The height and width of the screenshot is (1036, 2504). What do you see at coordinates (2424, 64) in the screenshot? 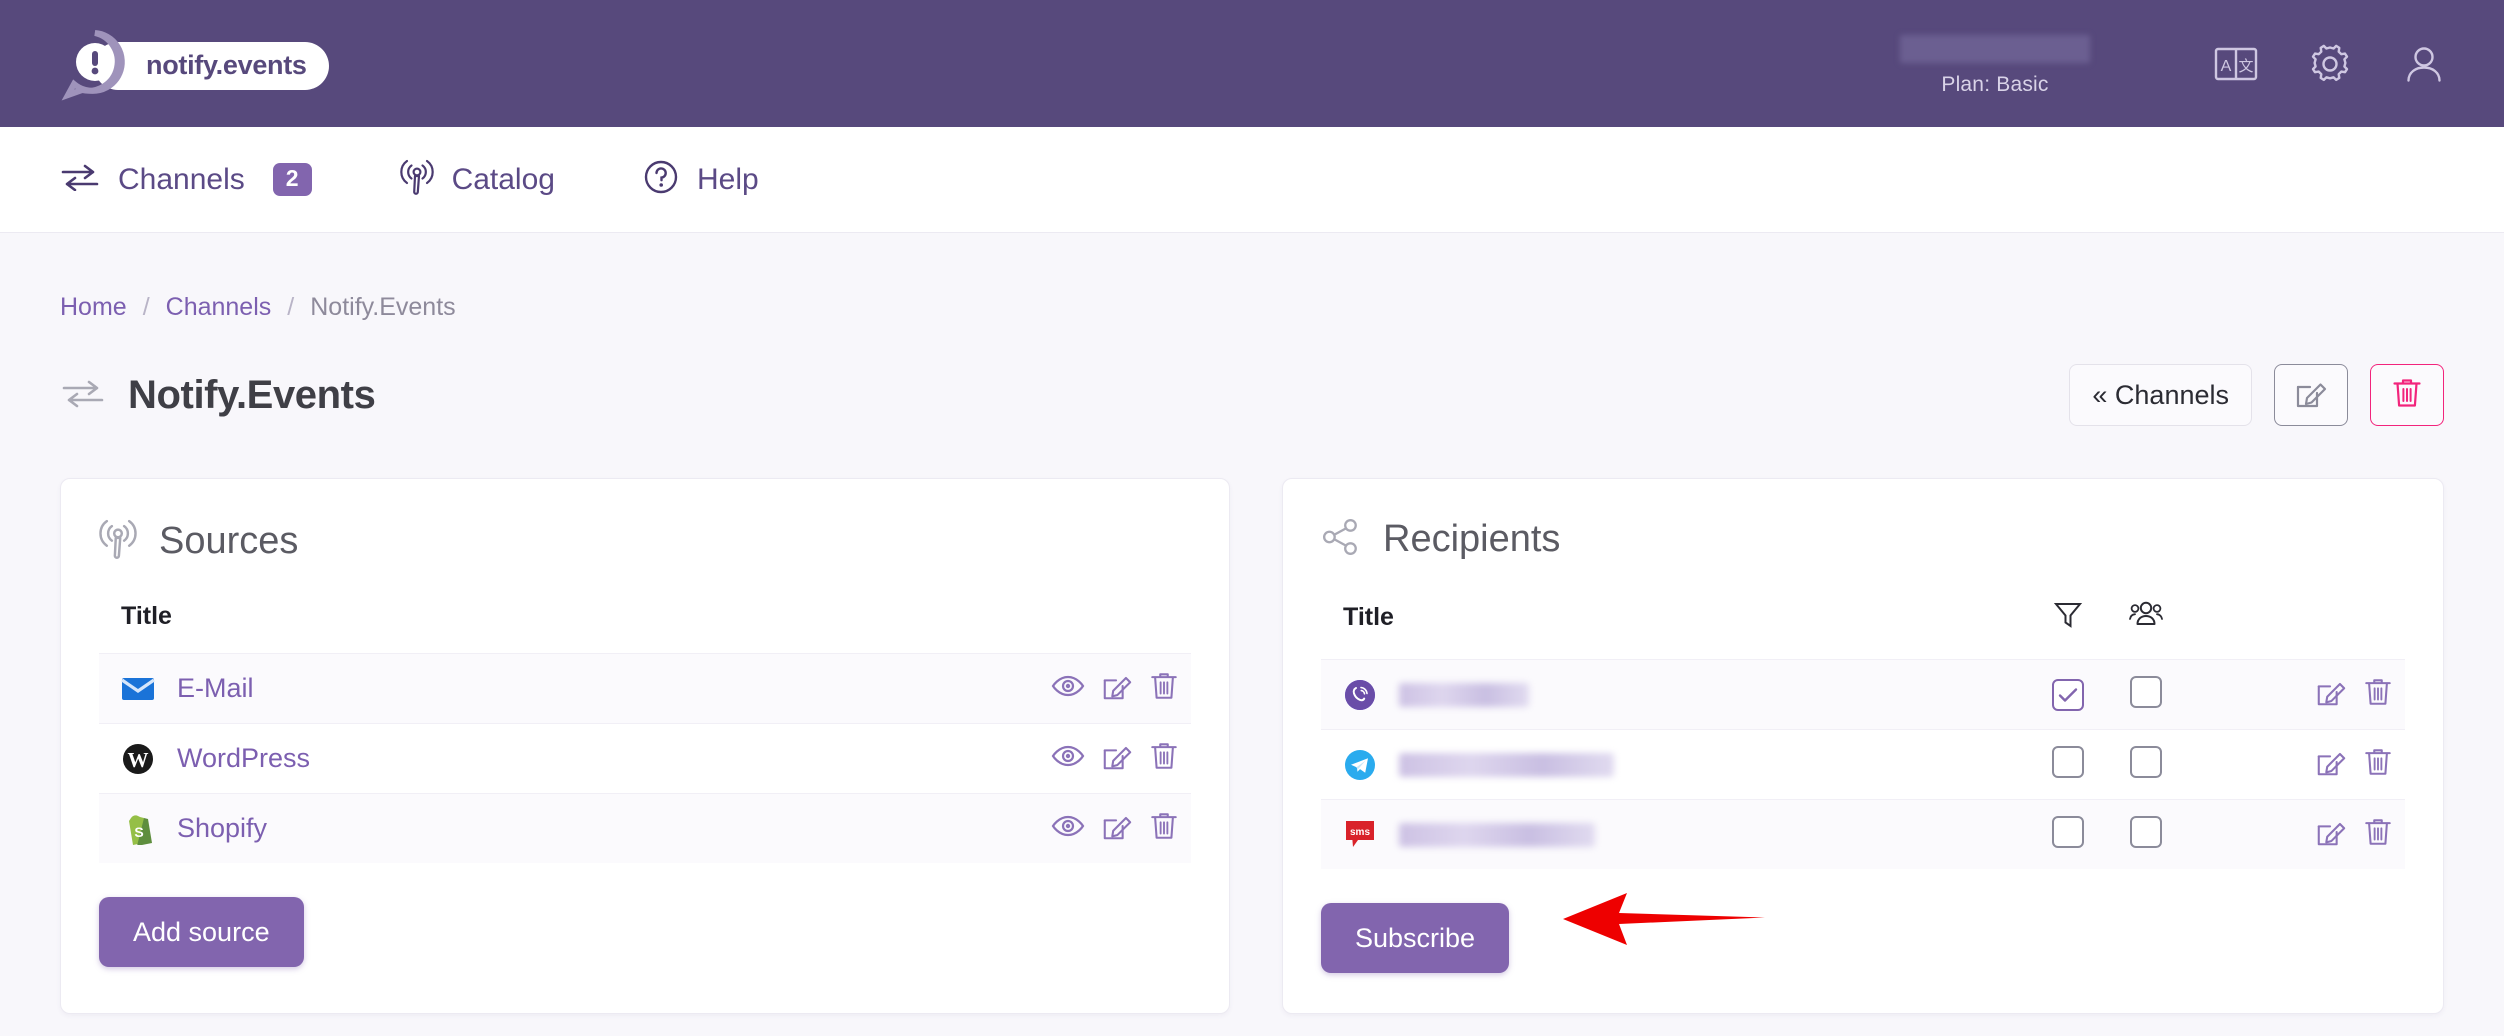
I see `user-icon` at bounding box center [2424, 64].